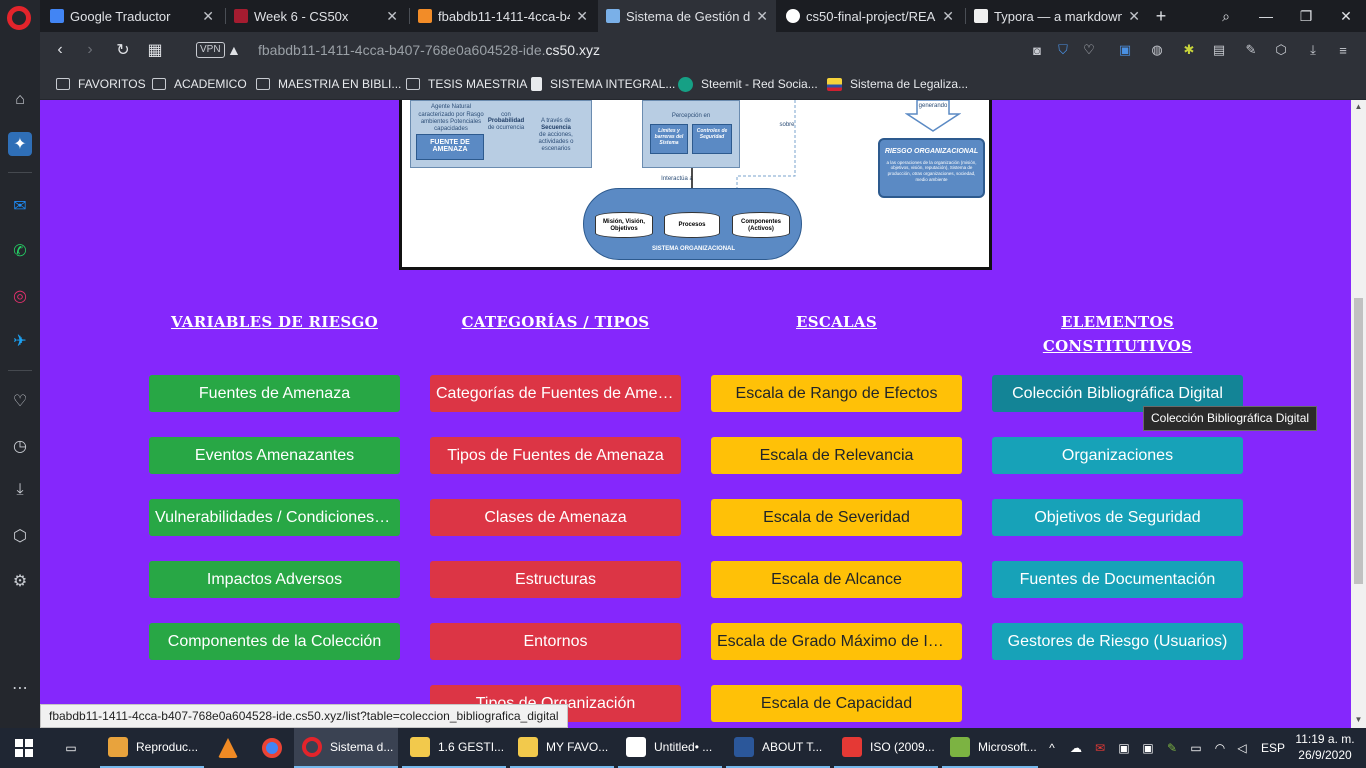 The width and height of the screenshot is (1366, 768). What do you see at coordinates (555, 393) in the screenshot?
I see `categorias-fuentes-button: Categorías de Fuentes de Amenaza` at bounding box center [555, 393].